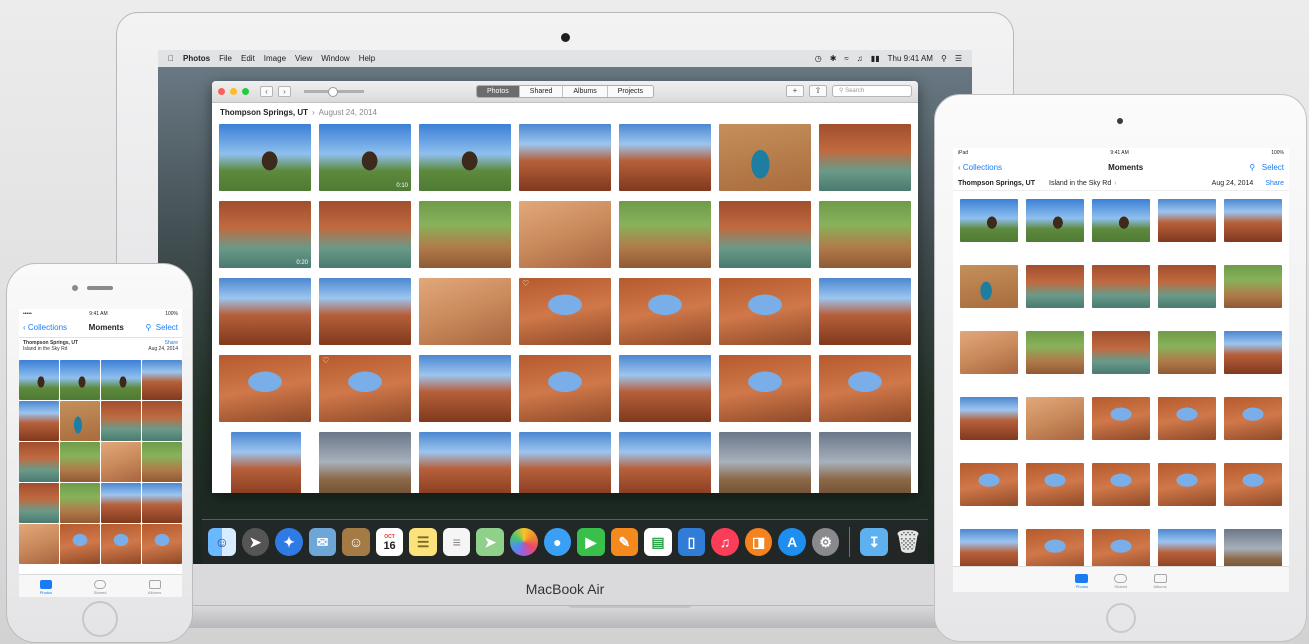 This screenshot has width=1309, height=644. Describe the element at coordinates (758, 542) in the screenshot. I see `ibooks-icon: ◨` at that location.